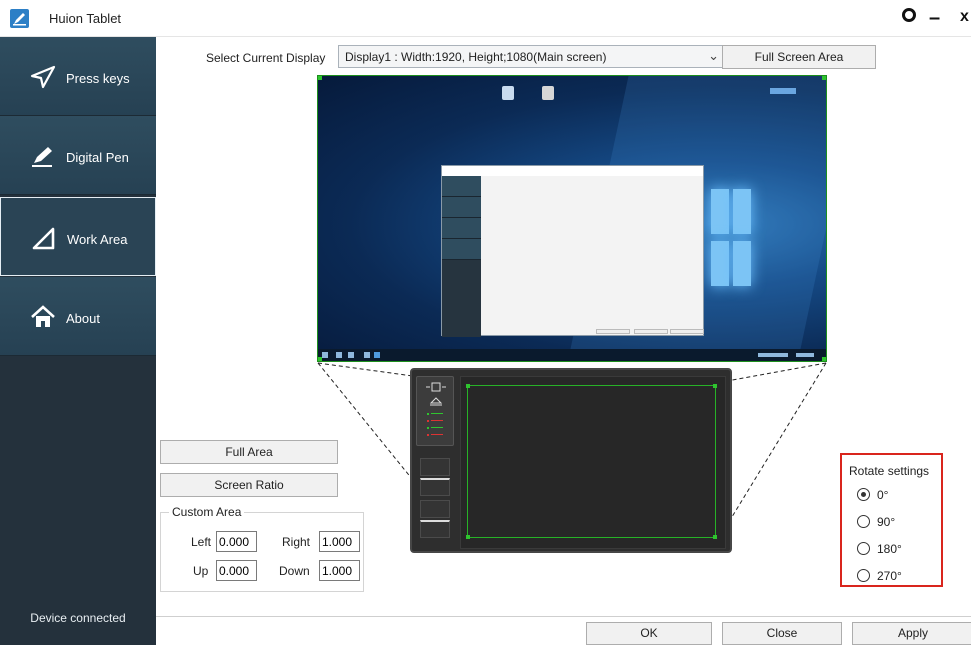 The height and width of the screenshot is (645, 971). Describe the element at coordinates (207, 512) in the screenshot. I see `custom-area-title: Custom Area` at that location.